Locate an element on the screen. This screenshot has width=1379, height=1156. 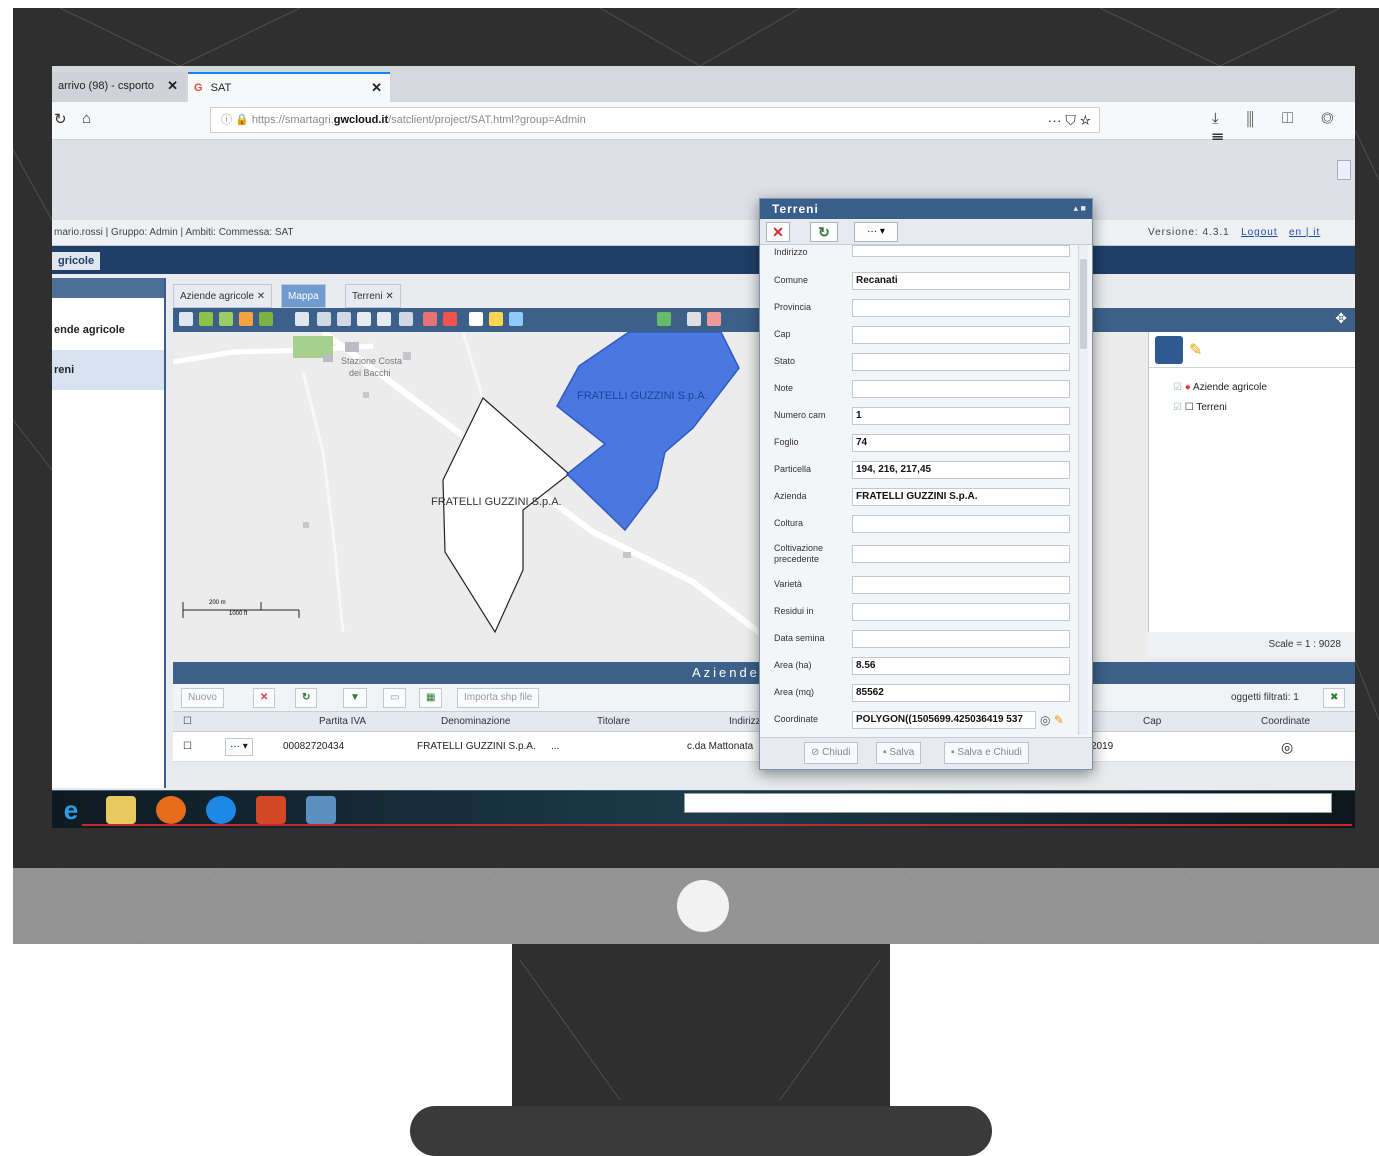
folder-icon is located at coordinates (121, 810).